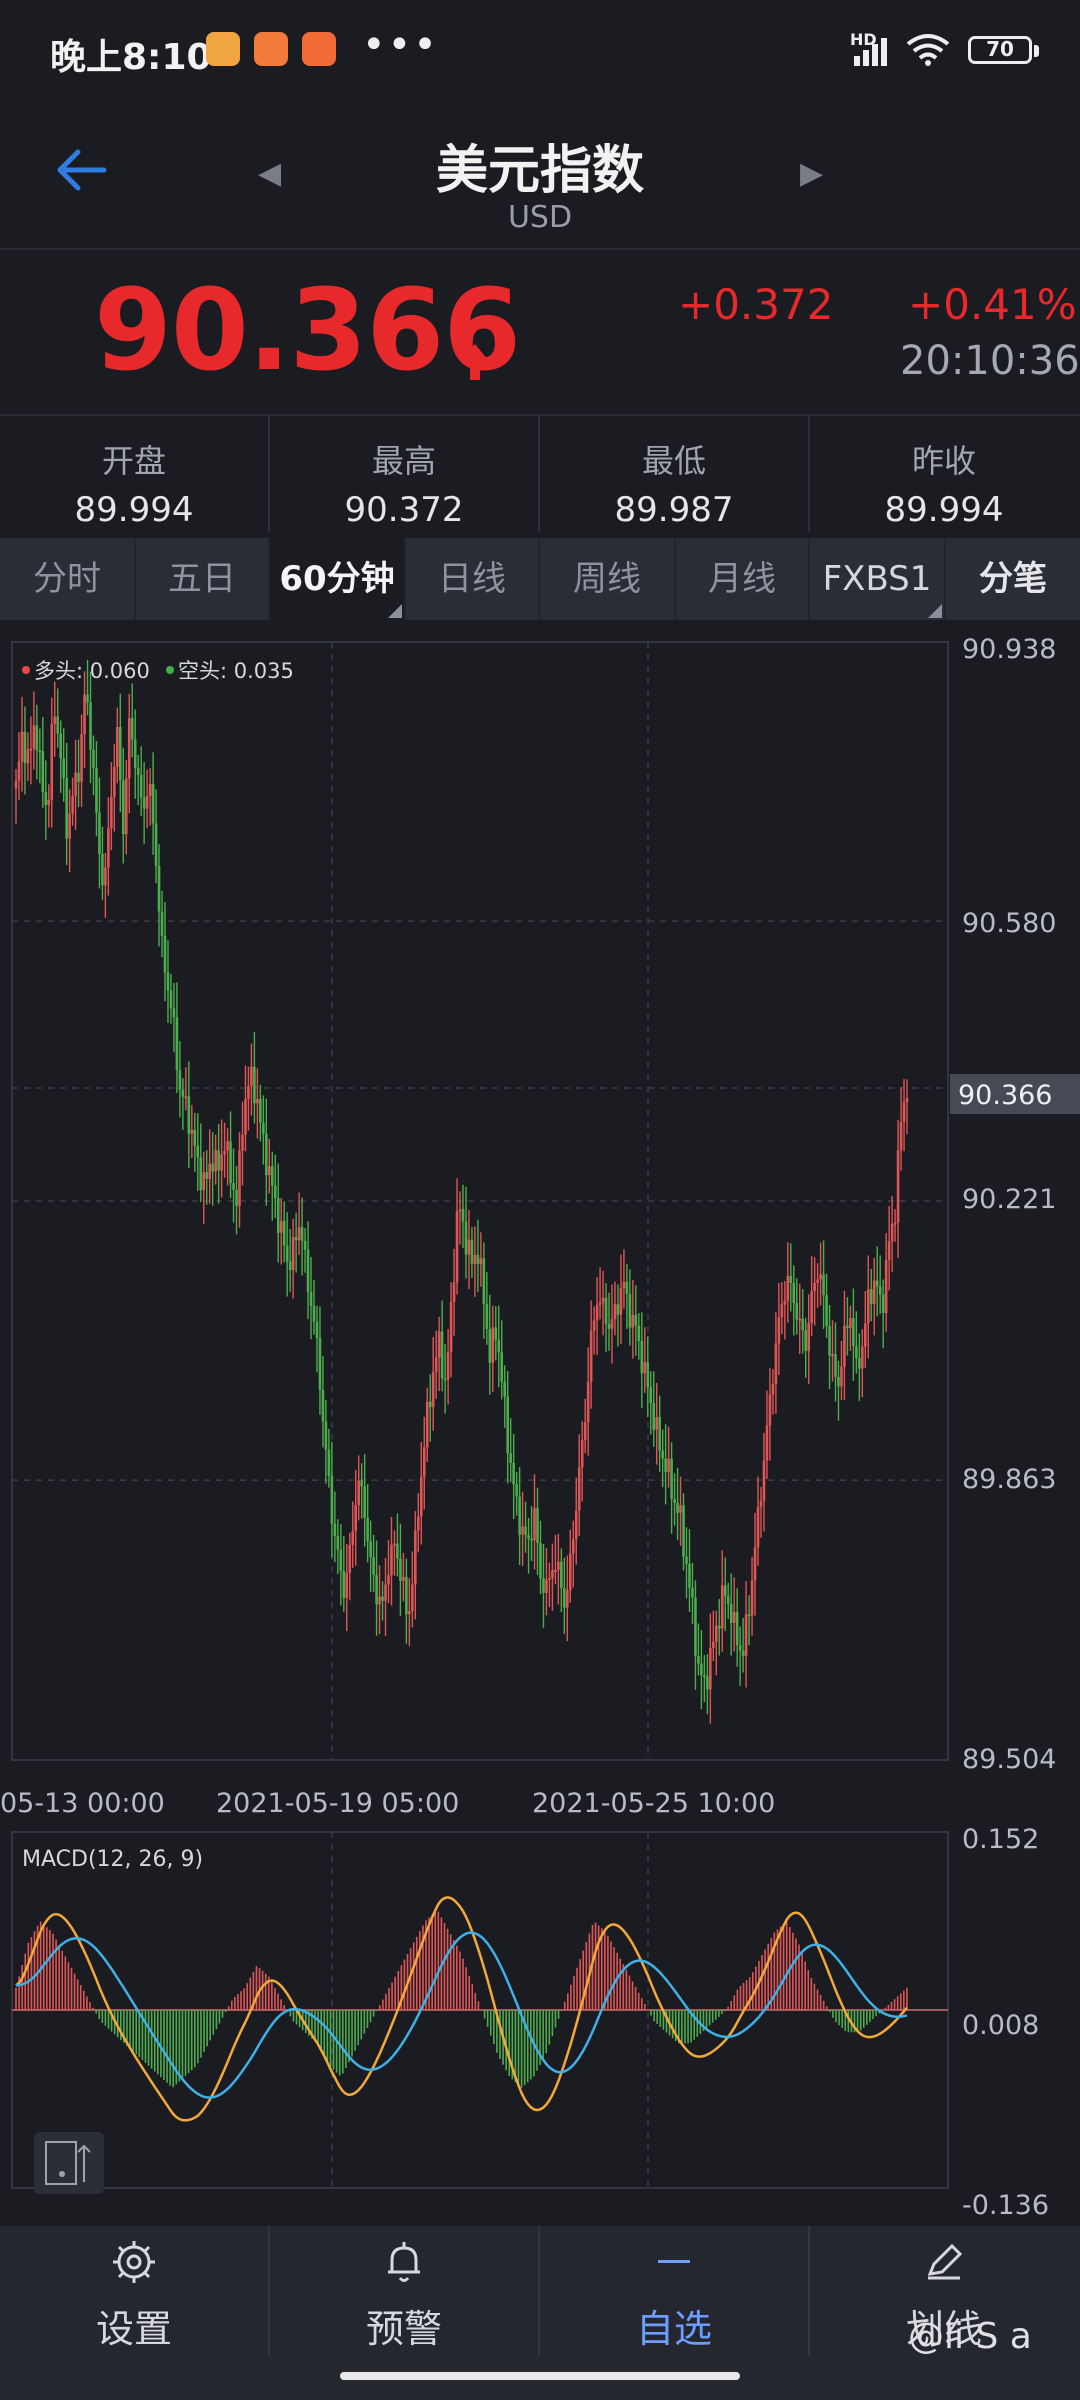  Describe the element at coordinates (674, 483) in the screenshot. I see `stat-low: 最低 89.987` at that location.